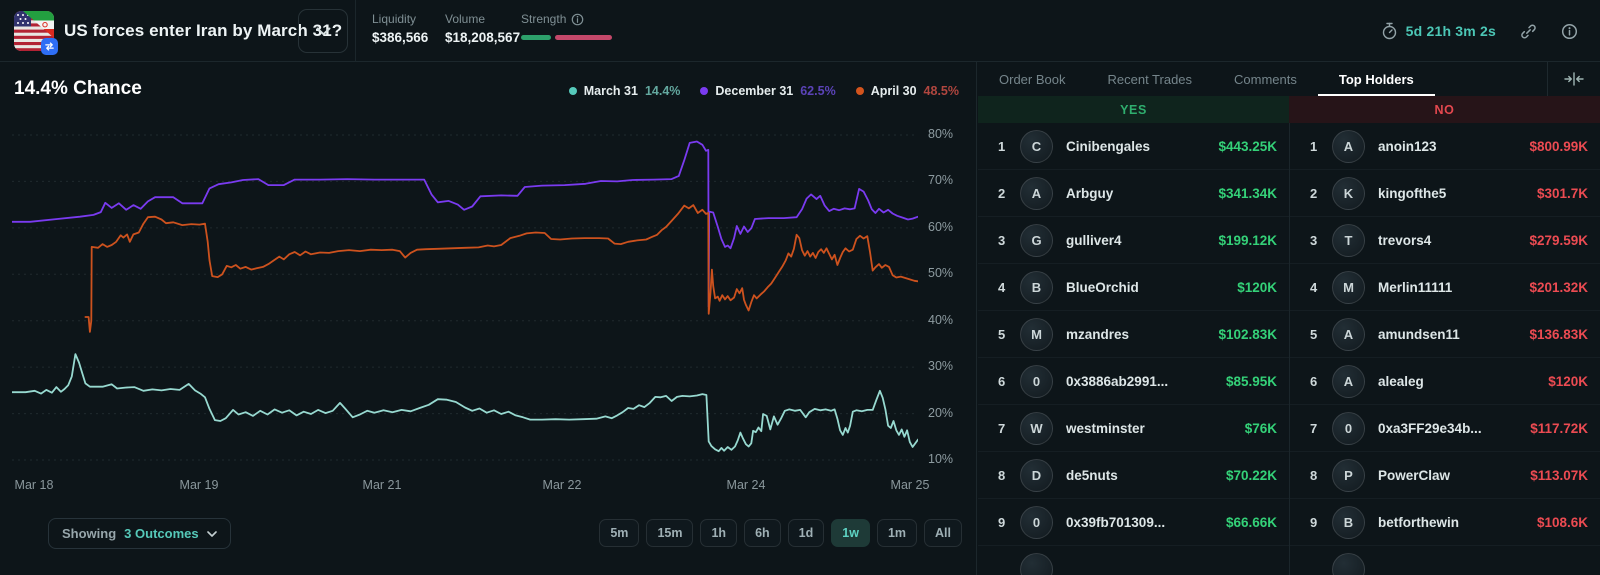 Image resolution: width=1600 pixels, height=575 pixels. I want to click on holder-row: 7 Wwestminster $76K, so click(1133, 428).